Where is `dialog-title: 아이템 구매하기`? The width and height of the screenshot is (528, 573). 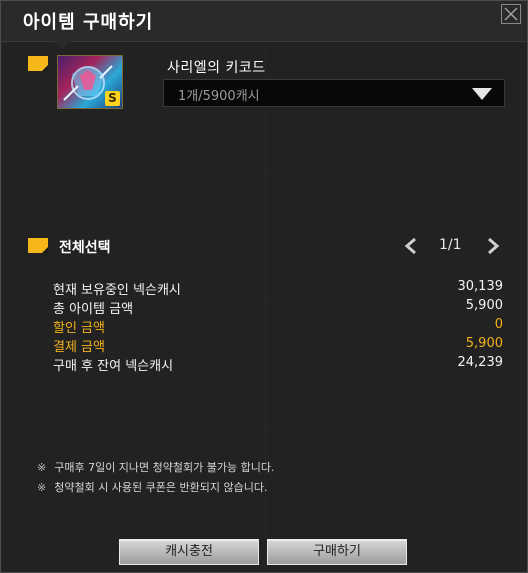
dialog-title: 아이템 구매하기 is located at coordinates (88, 22).